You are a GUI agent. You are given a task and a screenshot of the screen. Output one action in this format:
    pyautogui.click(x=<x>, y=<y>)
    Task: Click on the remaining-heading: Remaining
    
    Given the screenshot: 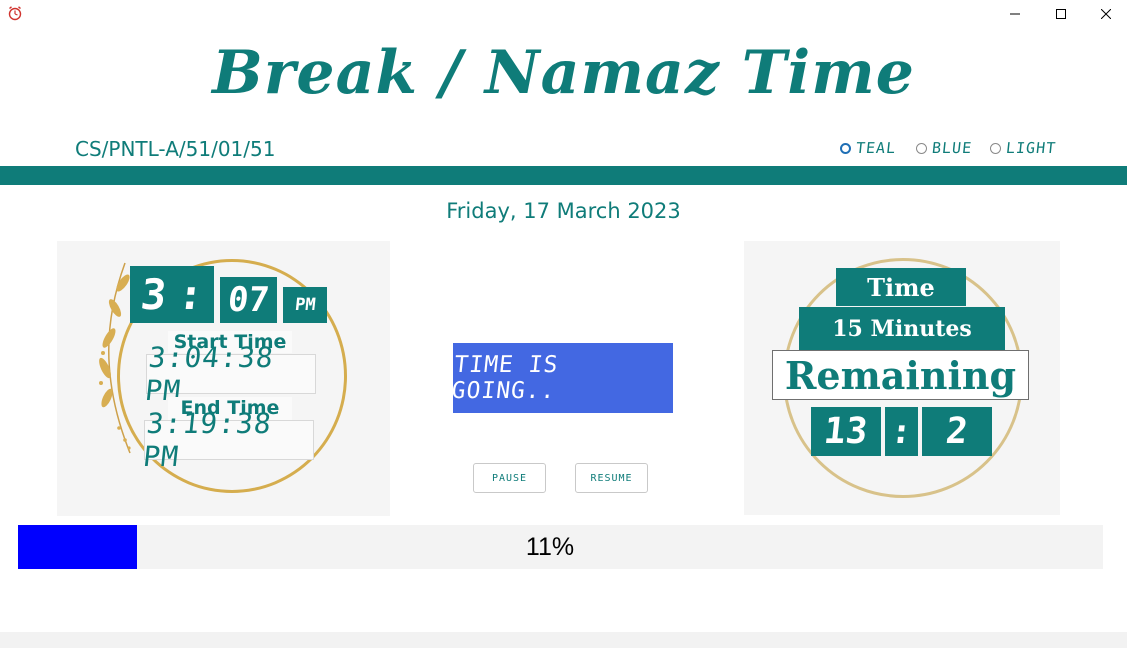 What is the action you would take?
    pyautogui.click(x=900, y=375)
    